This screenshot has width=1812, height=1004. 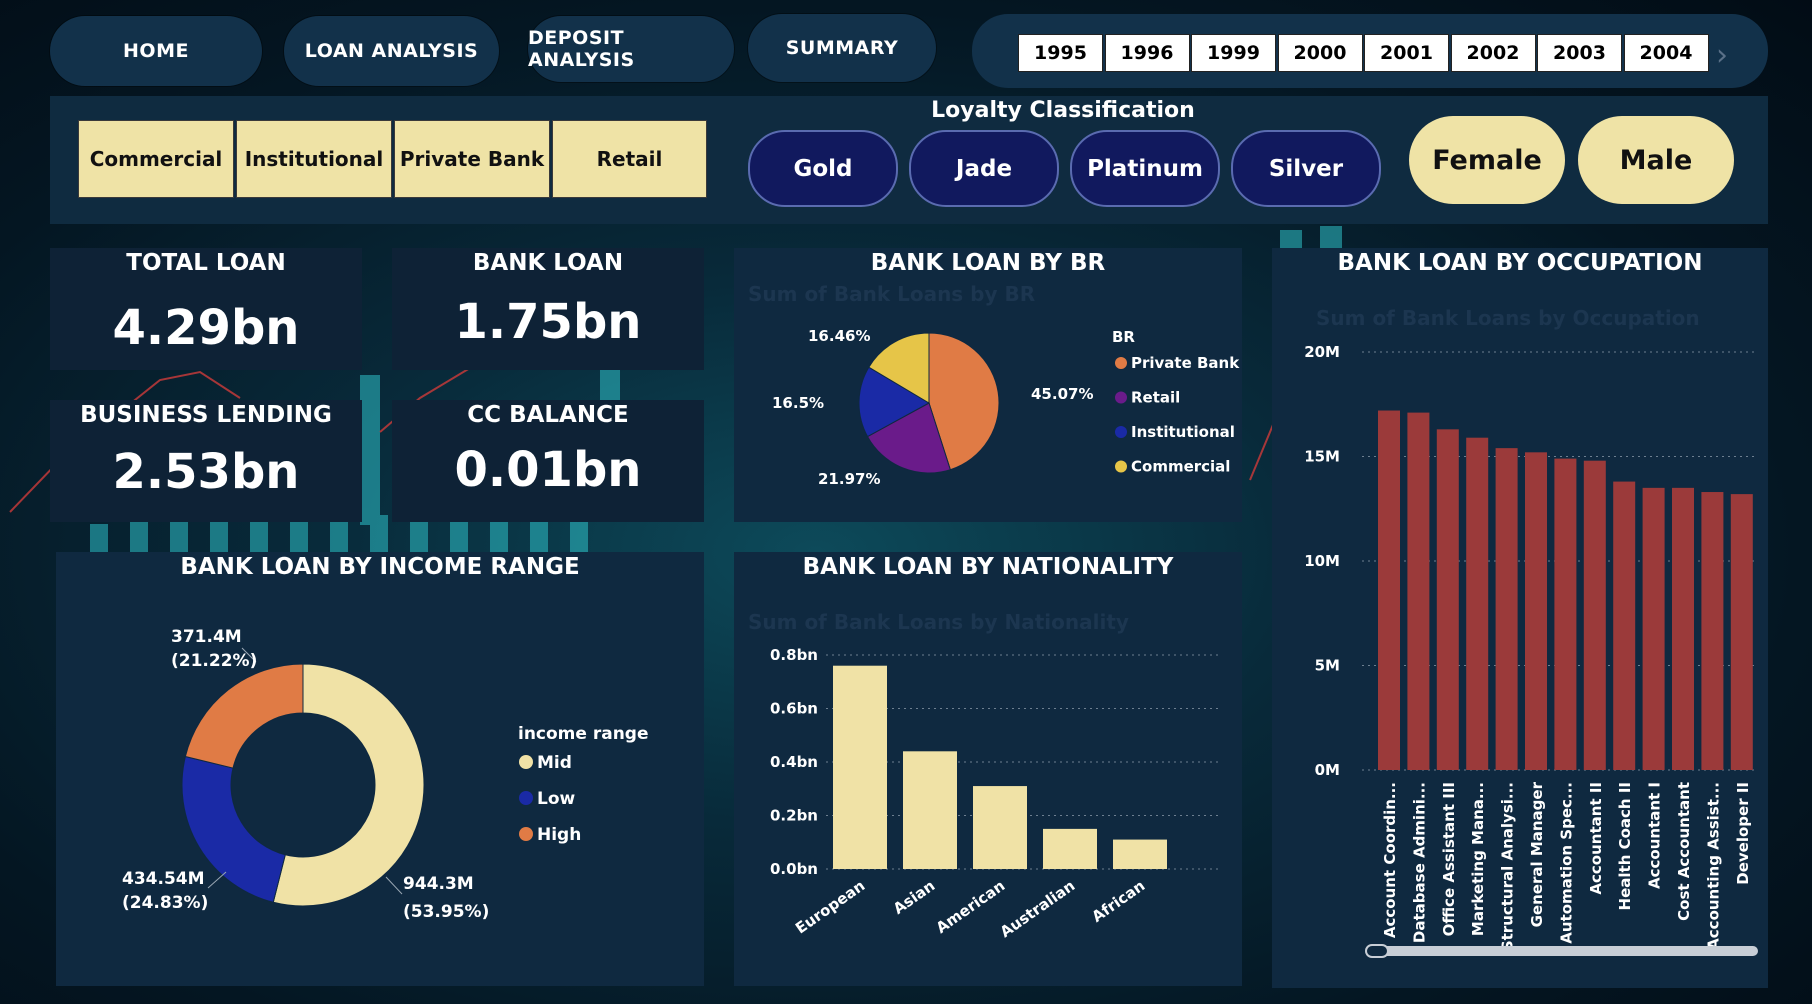 What do you see at coordinates (1060, 53) in the screenshot?
I see `year-button-1995: 1995` at bounding box center [1060, 53].